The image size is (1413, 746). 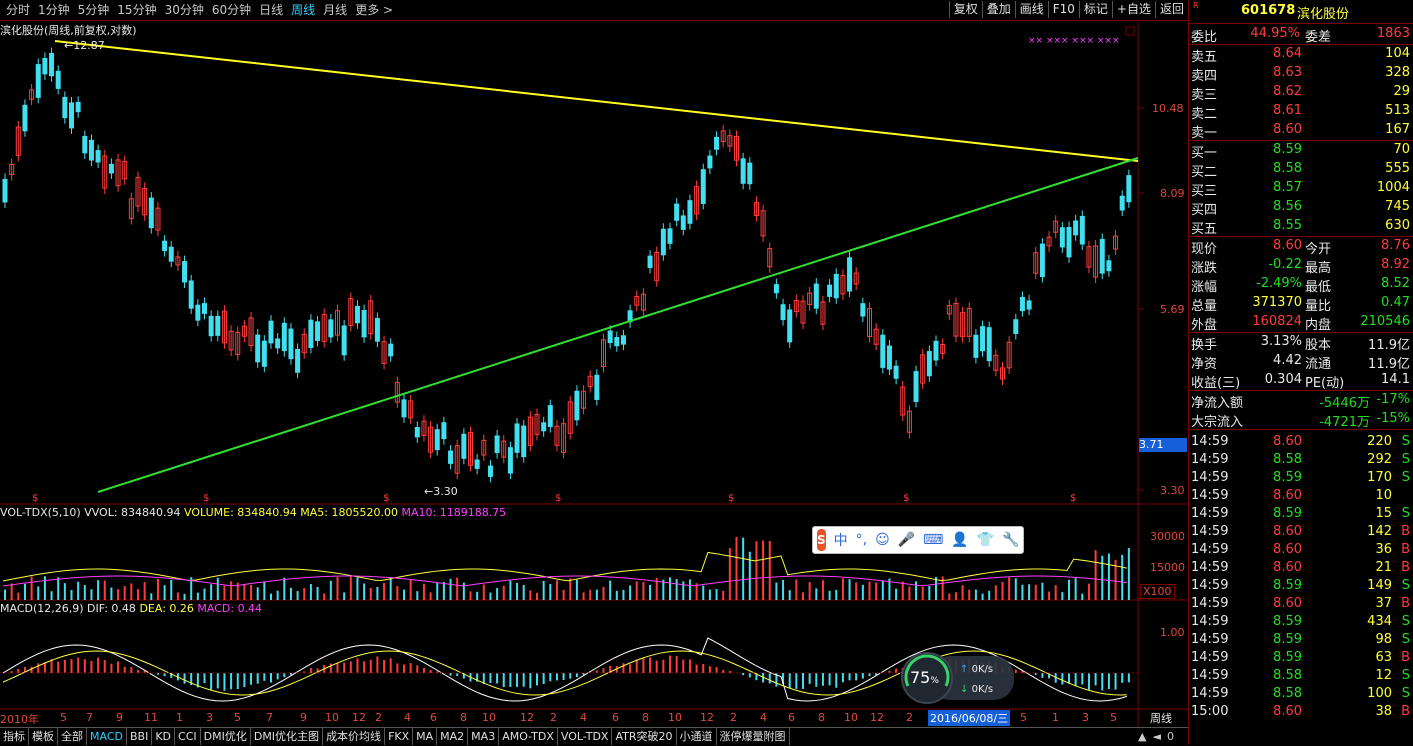 What do you see at coordinates (1318, 287) in the screenshot?
I see `quote-label: 最低` at bounding box center [1318, 287].